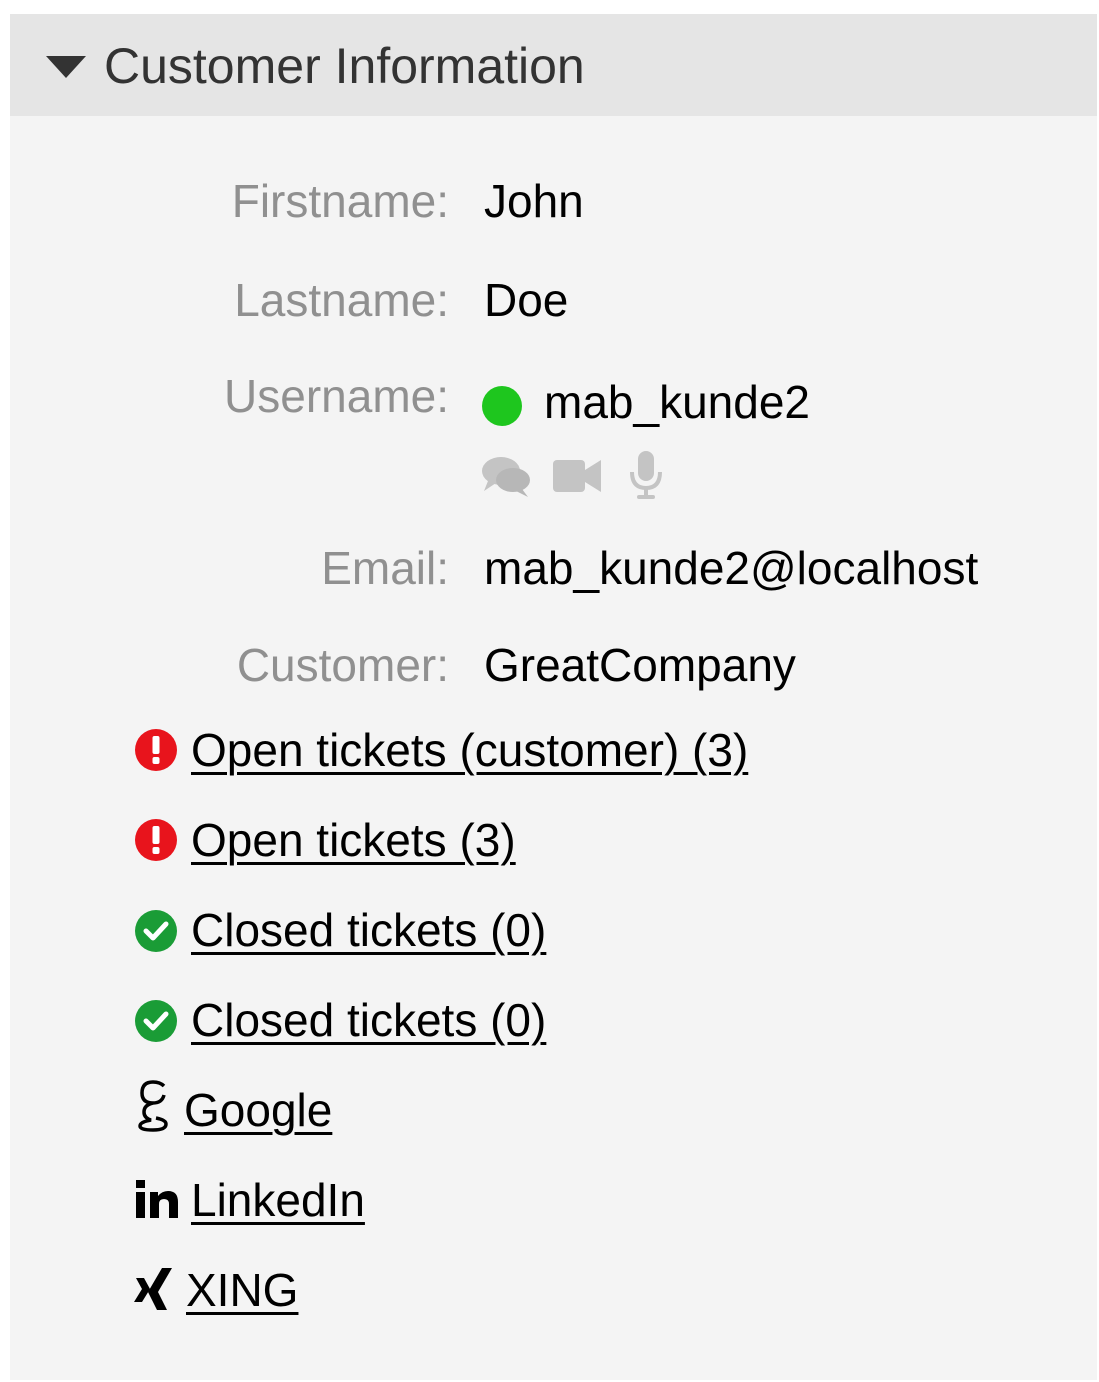 The image size is (1099, 1382). What do you see at coordinates (469, 750) in the screenshot?
I see `open-tickets-customer-link: Open tickets (customer) (3)` at bounding box center [469, 750].